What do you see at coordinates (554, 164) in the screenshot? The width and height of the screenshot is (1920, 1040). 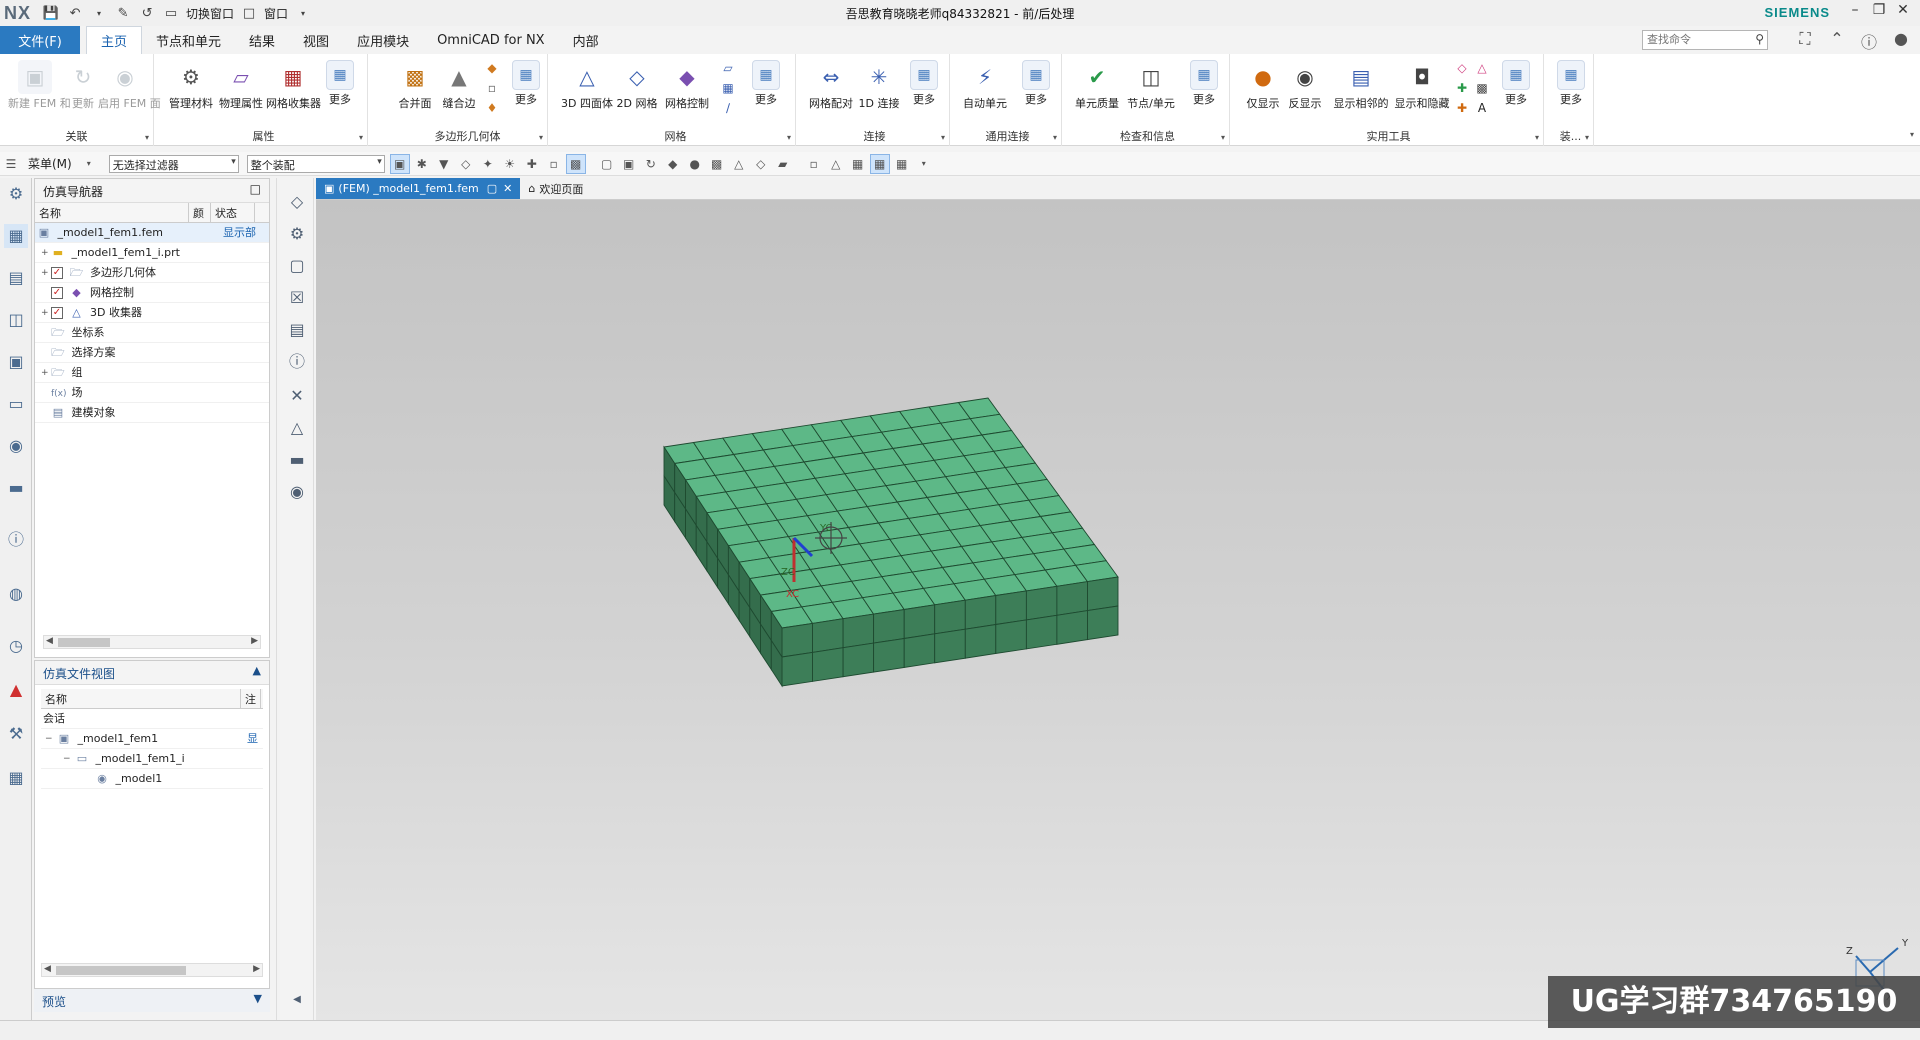 I see `select-tool-icon: ▫` at bounding box center [554, 164].